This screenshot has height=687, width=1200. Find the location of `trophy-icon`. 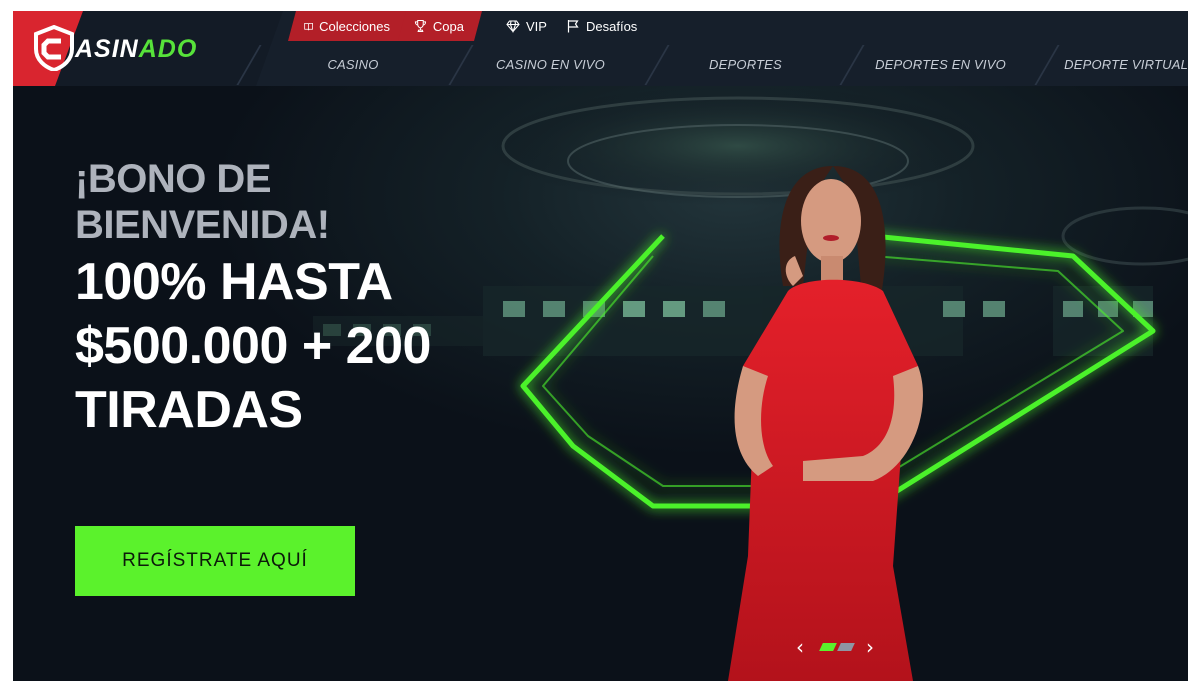

trophy-icon is located at coordinates (420, 26).